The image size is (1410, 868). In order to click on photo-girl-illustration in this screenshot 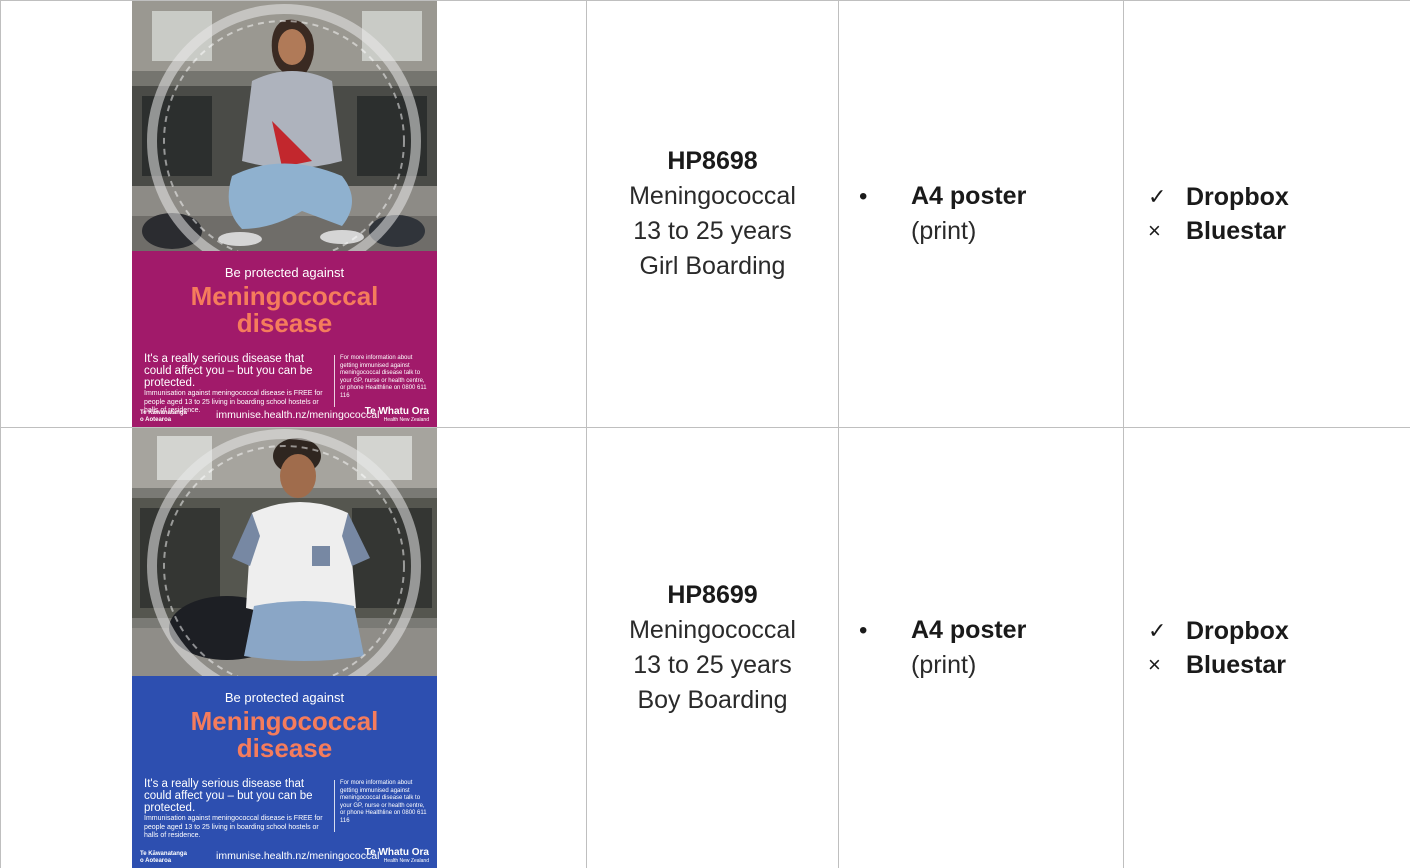, I will do `click(284, 126)`.